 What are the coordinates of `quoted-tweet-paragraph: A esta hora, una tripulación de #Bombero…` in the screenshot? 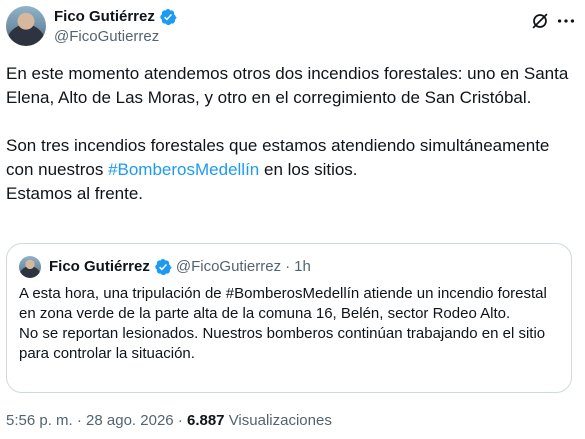 It's located at (283, 303).